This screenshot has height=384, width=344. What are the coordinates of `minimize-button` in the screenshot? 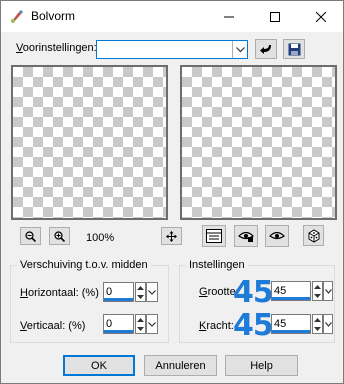 It's located at (229, 16).